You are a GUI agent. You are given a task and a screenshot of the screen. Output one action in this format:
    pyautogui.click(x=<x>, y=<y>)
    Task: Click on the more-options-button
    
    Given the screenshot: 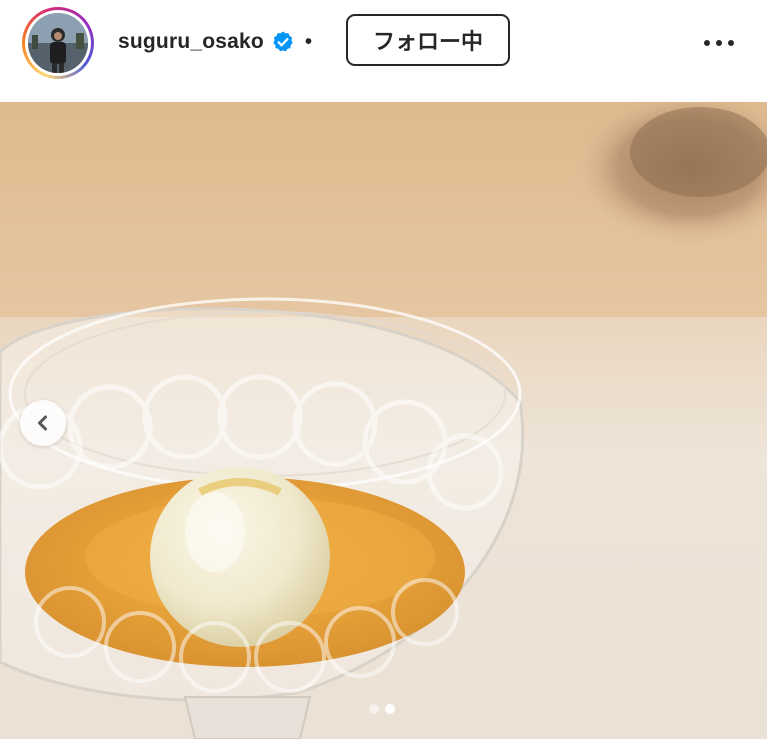 What is the action you would take?
    pyautogui.click(x=719, y=43)
    